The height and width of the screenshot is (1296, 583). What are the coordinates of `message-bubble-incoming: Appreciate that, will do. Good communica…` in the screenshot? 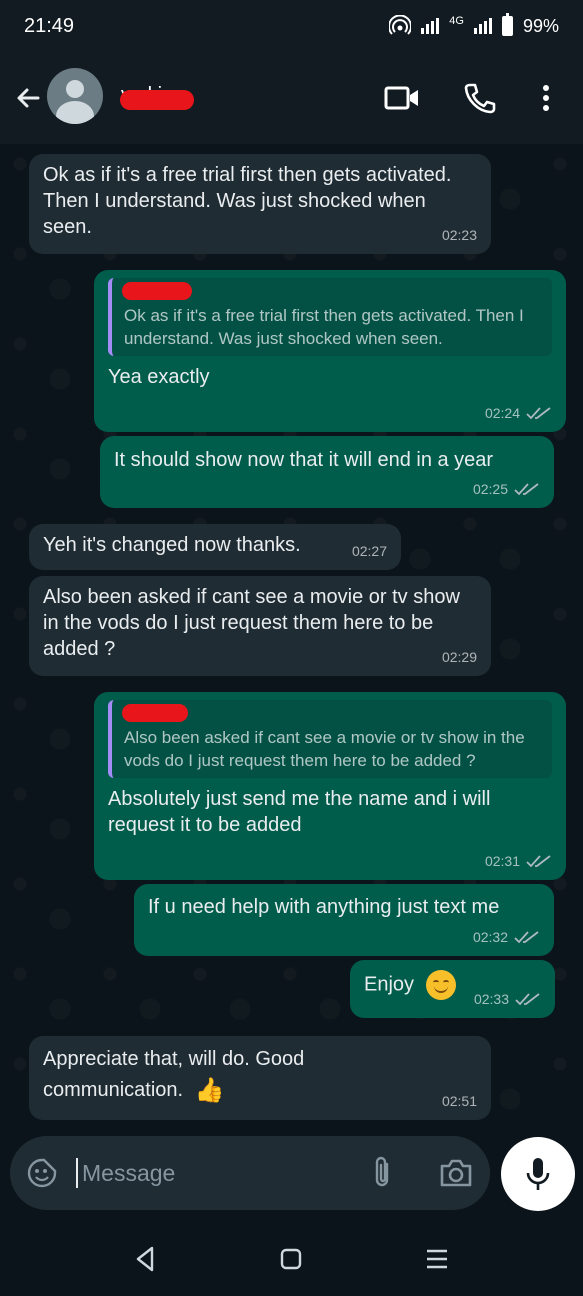 It's located at (260, 1078).